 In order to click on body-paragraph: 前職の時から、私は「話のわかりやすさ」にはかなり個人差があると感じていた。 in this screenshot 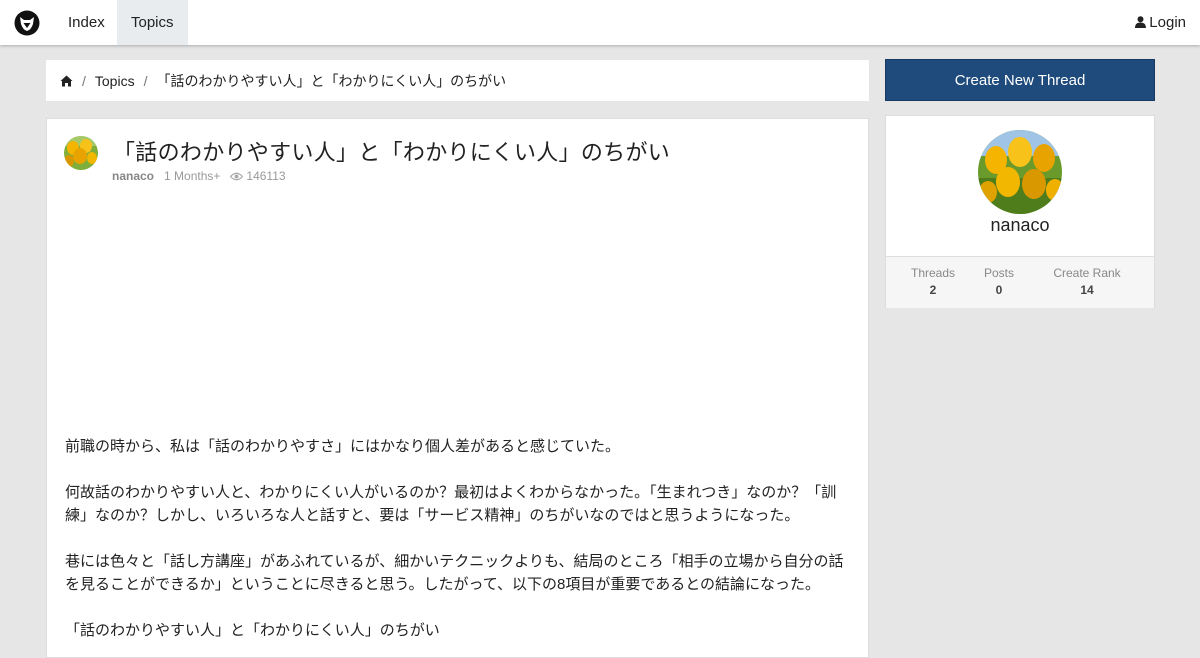, I will do `click(343, 446)`.